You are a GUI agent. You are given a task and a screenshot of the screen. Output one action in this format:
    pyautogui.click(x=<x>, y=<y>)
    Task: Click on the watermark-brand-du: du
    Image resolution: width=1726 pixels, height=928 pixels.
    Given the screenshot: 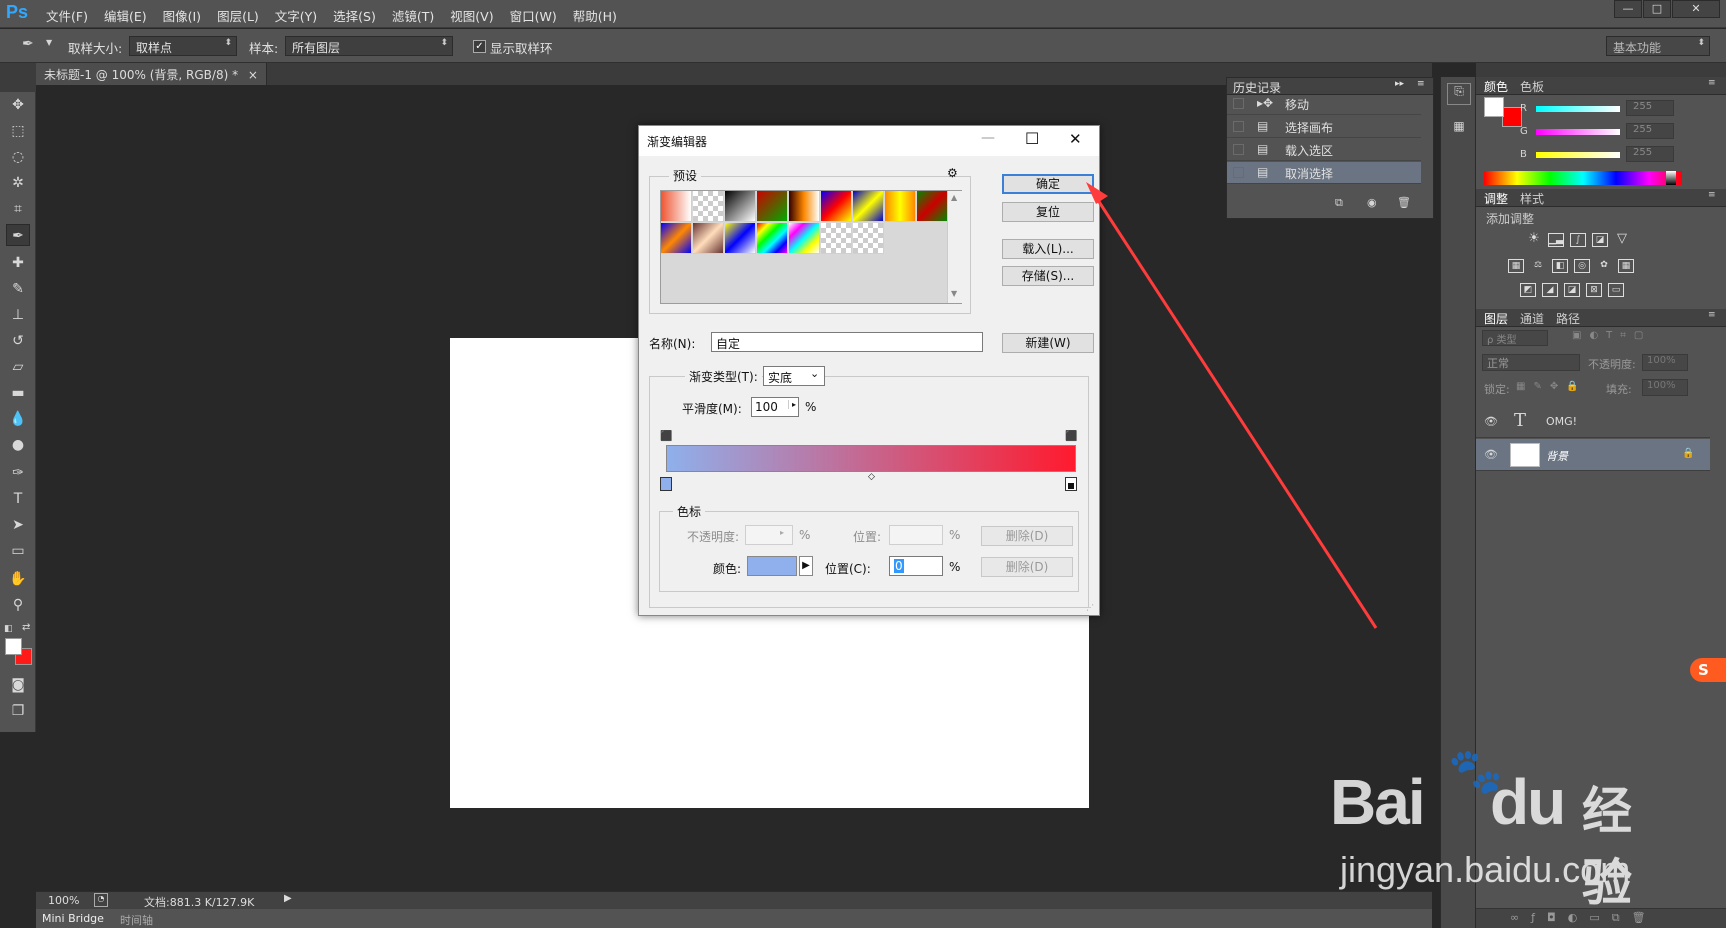 What is the action you would take?
    pyautogui.click(x=1528, y=802)
    